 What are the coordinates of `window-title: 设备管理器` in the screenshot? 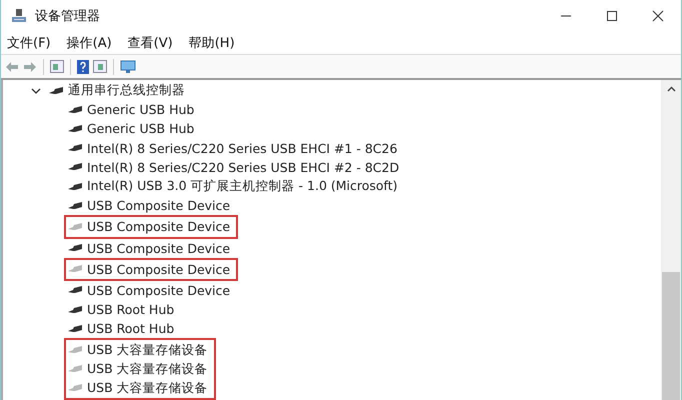 It's located at (67, 16).